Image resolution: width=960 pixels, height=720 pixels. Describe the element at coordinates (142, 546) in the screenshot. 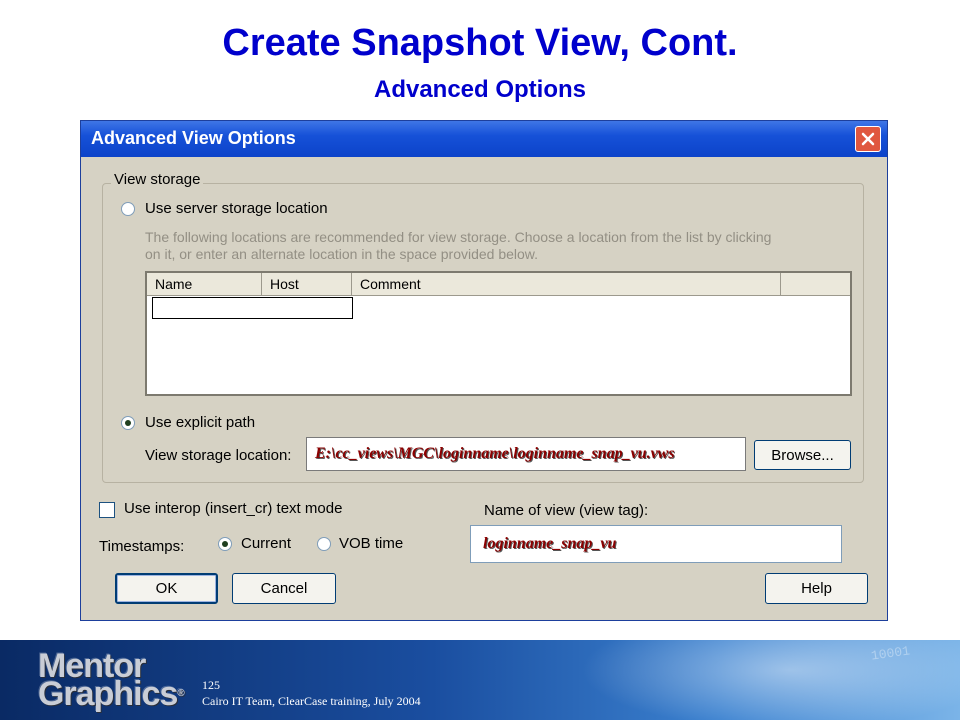

I see `timestamps-label: Timestamps:` at that location.